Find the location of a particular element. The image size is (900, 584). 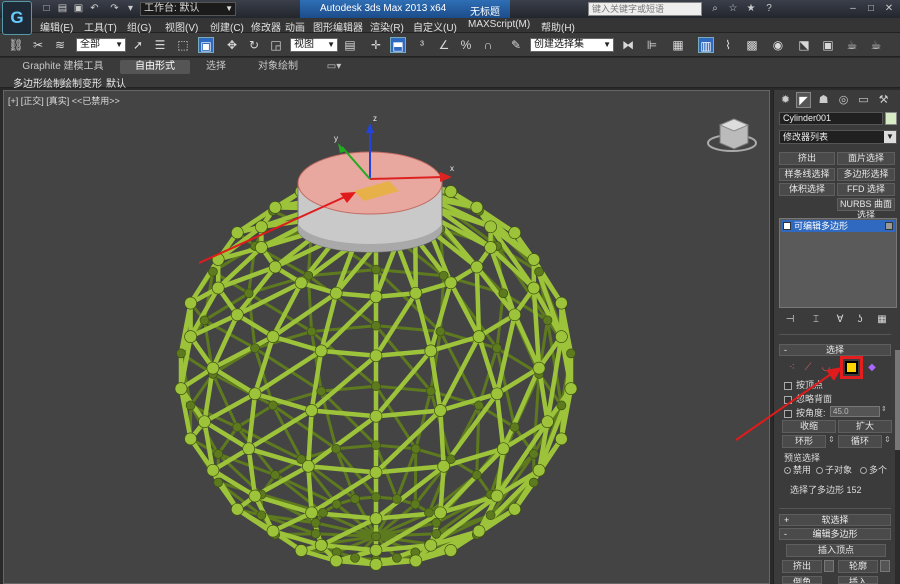

outline-settings-icon is located at coordinates (885, 566).